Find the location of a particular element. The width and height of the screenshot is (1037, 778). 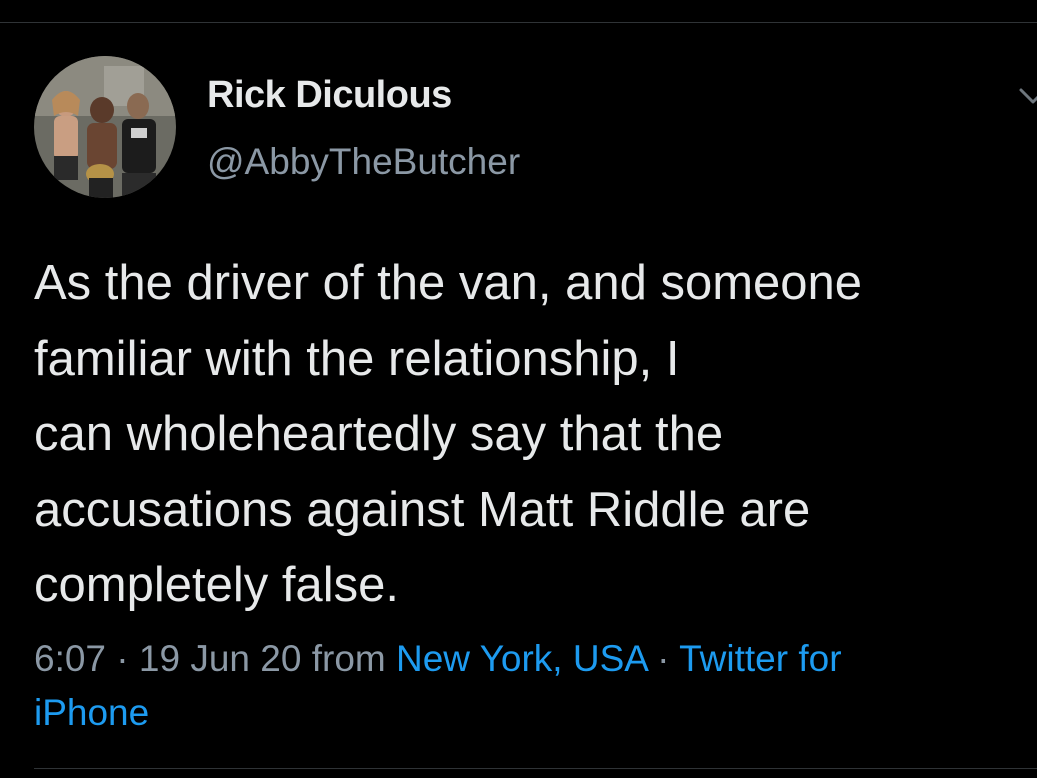

top-divider is located at coordinates (518, 22).